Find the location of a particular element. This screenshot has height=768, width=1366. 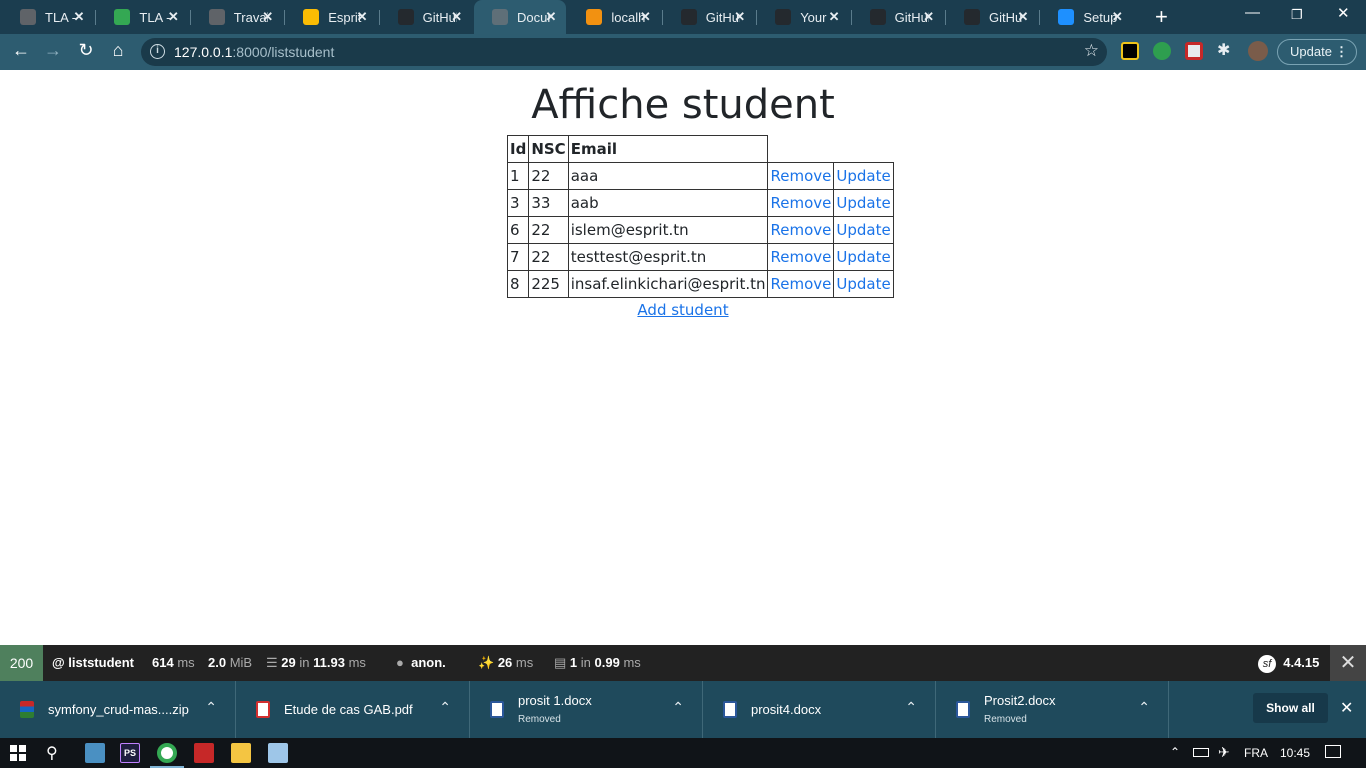

extensions-puzzle-icon: ✱ is located at coordinates (1226, 49).